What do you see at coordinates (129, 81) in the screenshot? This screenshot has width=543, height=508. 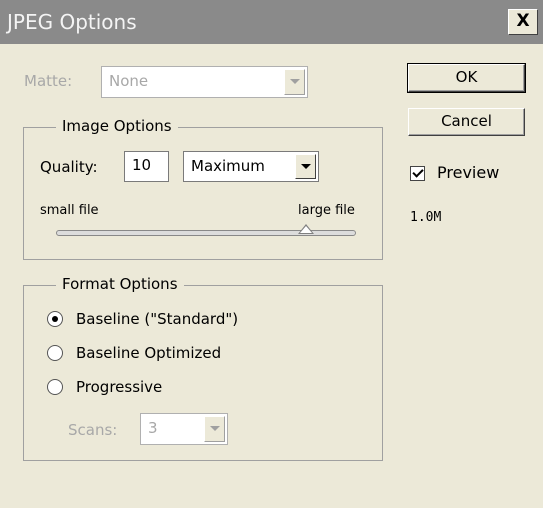 I see `matte-value: None` at bounding box center [129, 81].